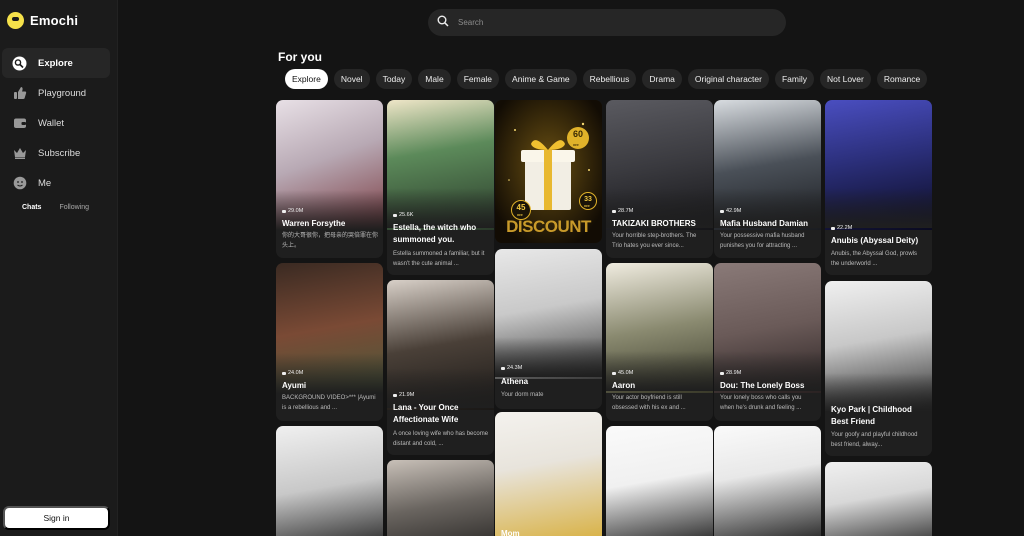  Describe the element at coordinates (300, 57) in the screenshot. I see `section-title: For you` at that location.